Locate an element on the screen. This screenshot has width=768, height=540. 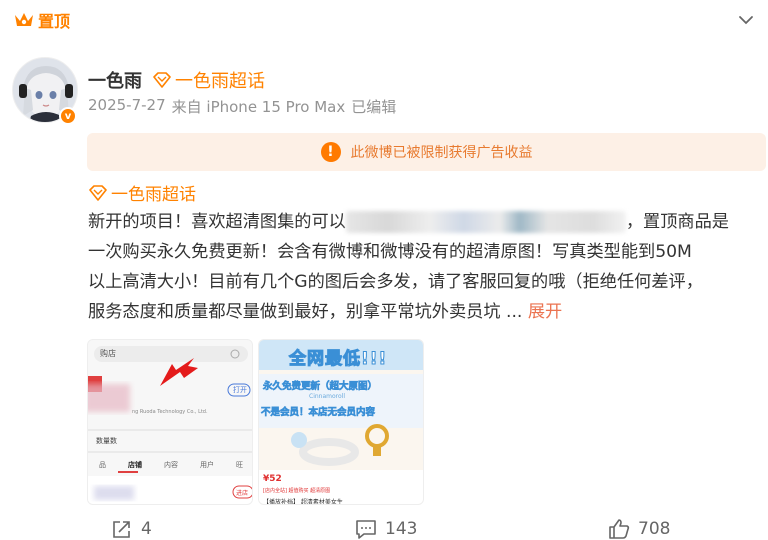
thumb1-tab: 旺 is located at coordinates (239, 465).